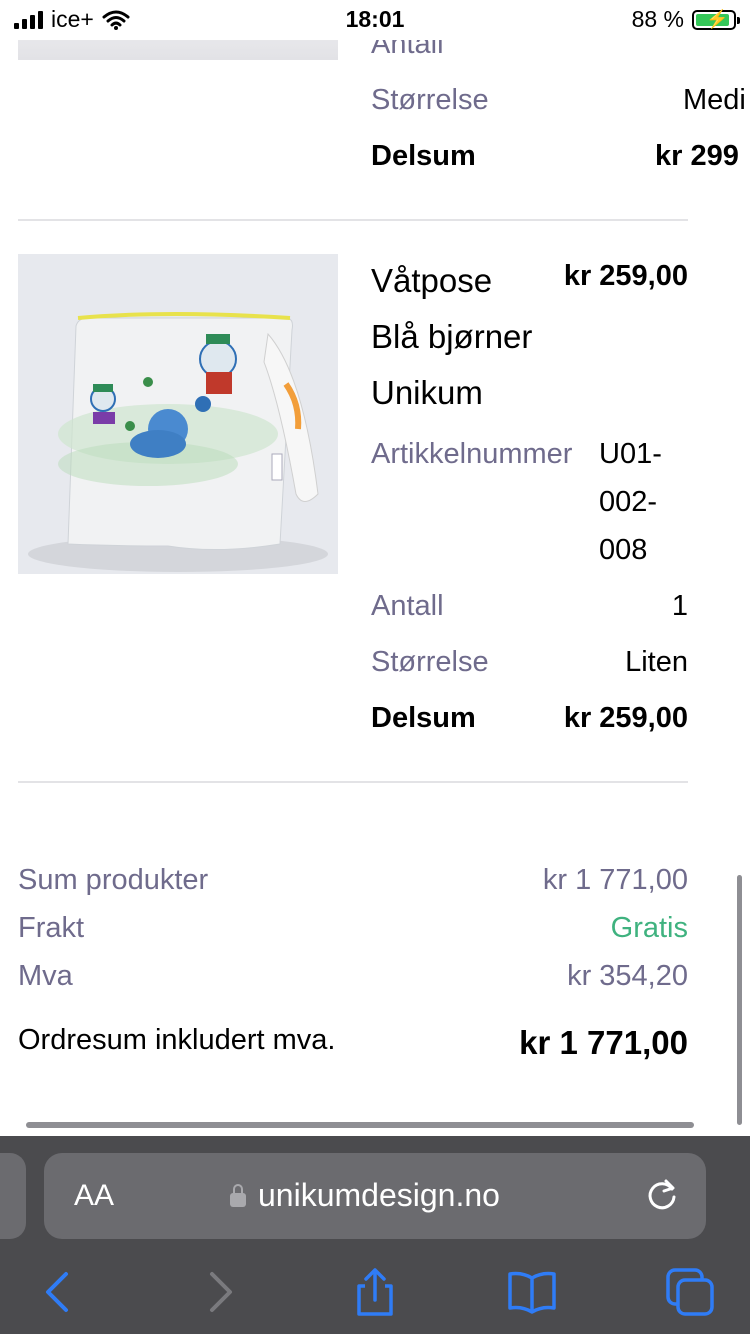  Describe the element at coordinates (625, 276) in the screenshot. I see `product-price: kr 259,00` at that location.